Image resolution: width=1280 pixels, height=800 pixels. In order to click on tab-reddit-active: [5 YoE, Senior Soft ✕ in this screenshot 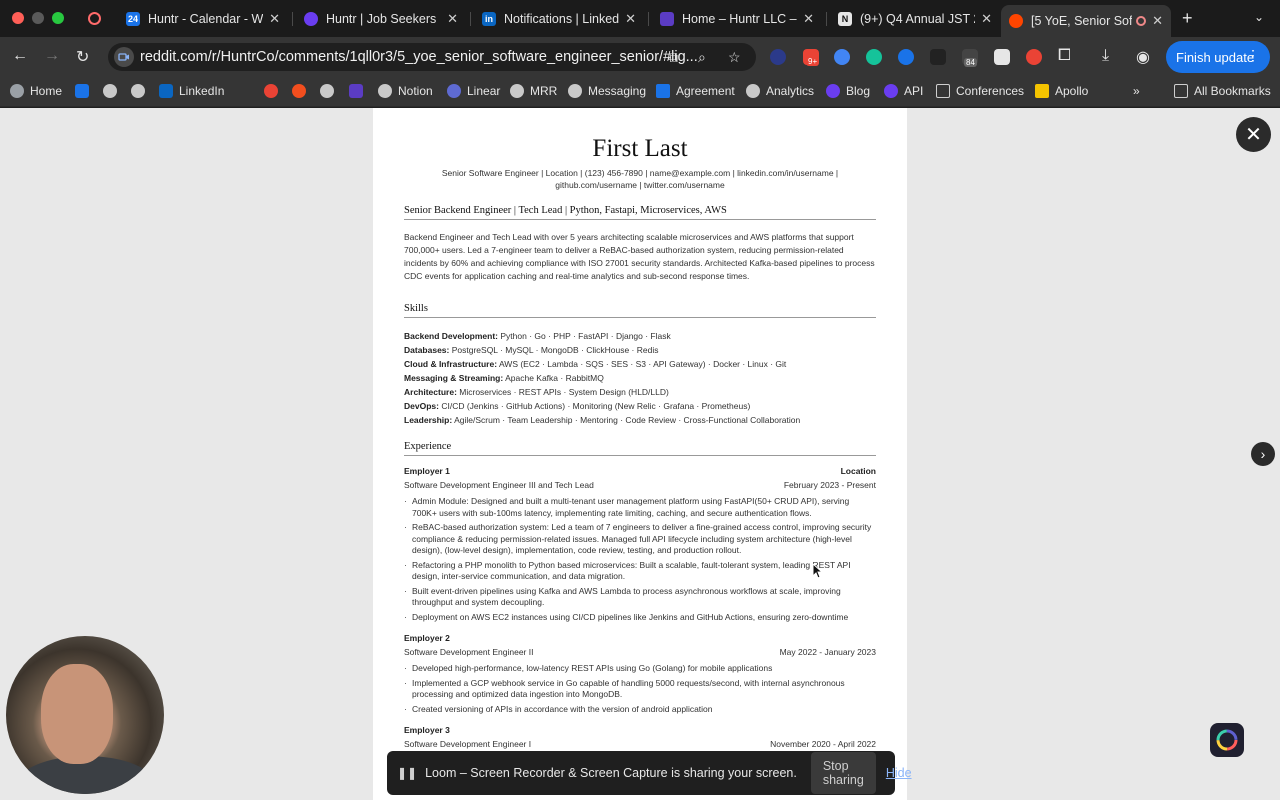, I will do `click(1086, 21)`.